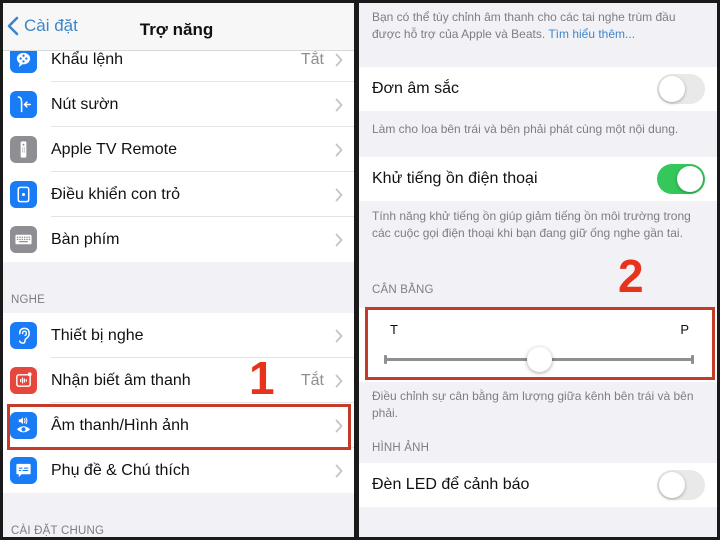  What do you see at coordinates (23, 104) in the screenshot?
I see `side-button-icon` at bounding box center [23, 104].